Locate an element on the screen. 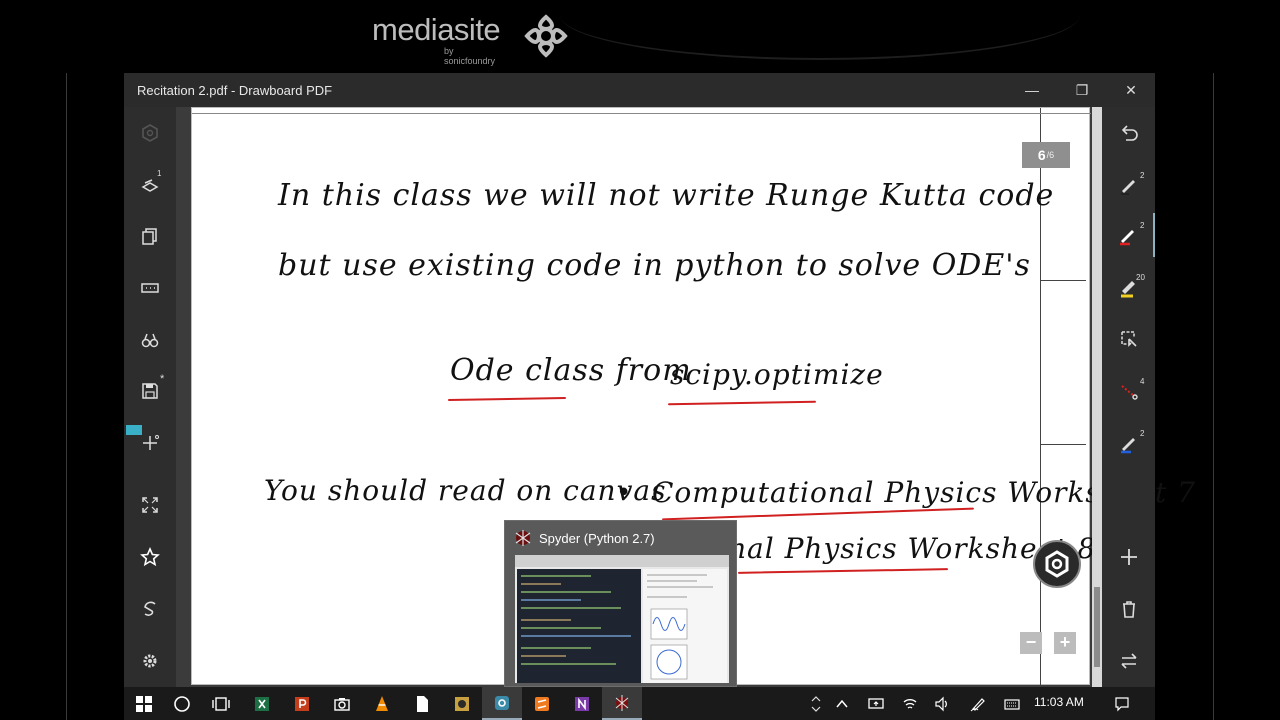  minimize-button: — is located at coordinates (1032, 90).